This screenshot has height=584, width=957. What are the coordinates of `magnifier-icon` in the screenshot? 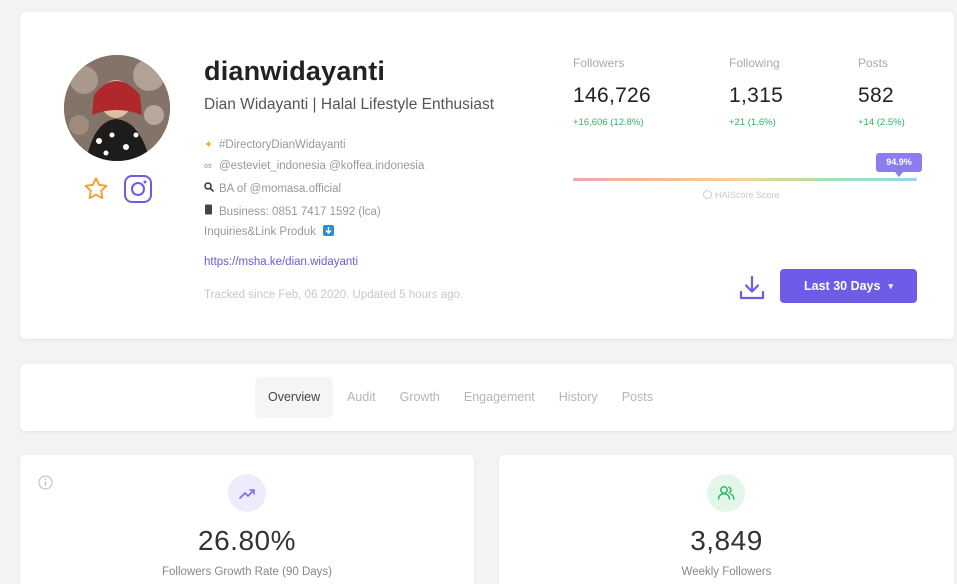 It's located at (210, 188).